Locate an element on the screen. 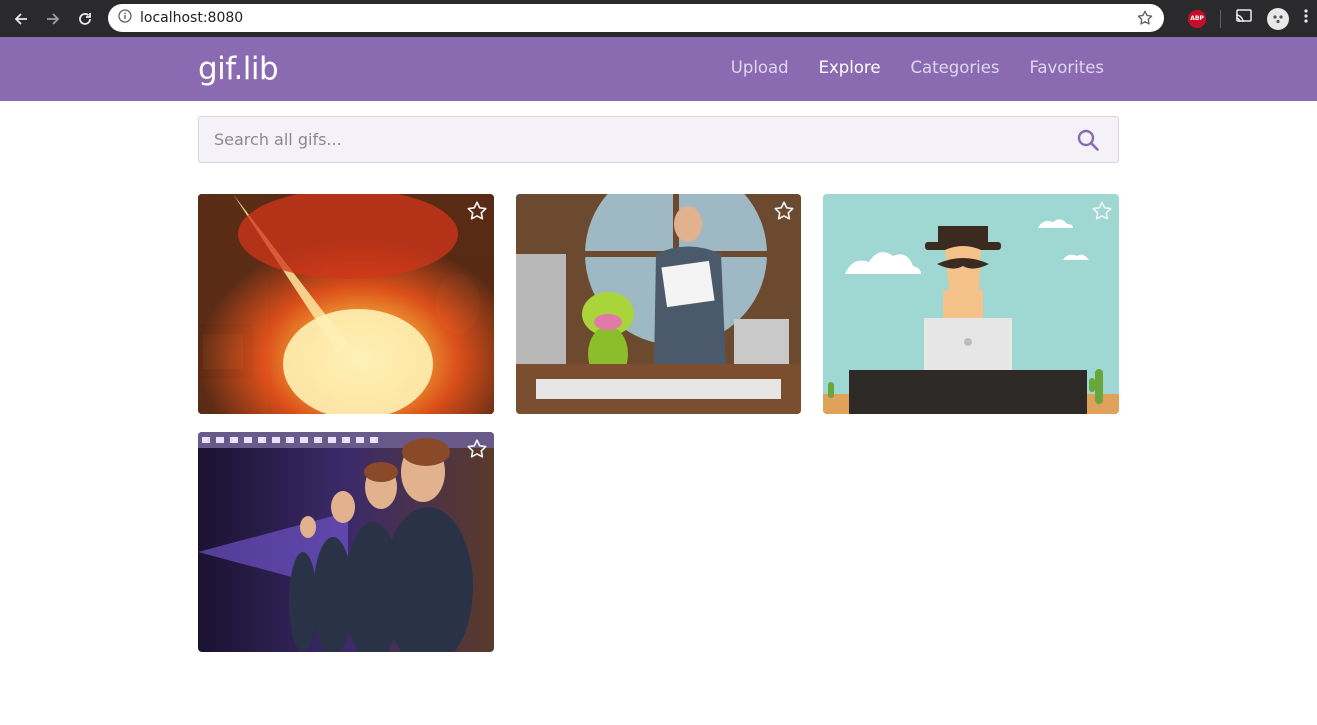  search-bar is located at coordinates (658, 139).